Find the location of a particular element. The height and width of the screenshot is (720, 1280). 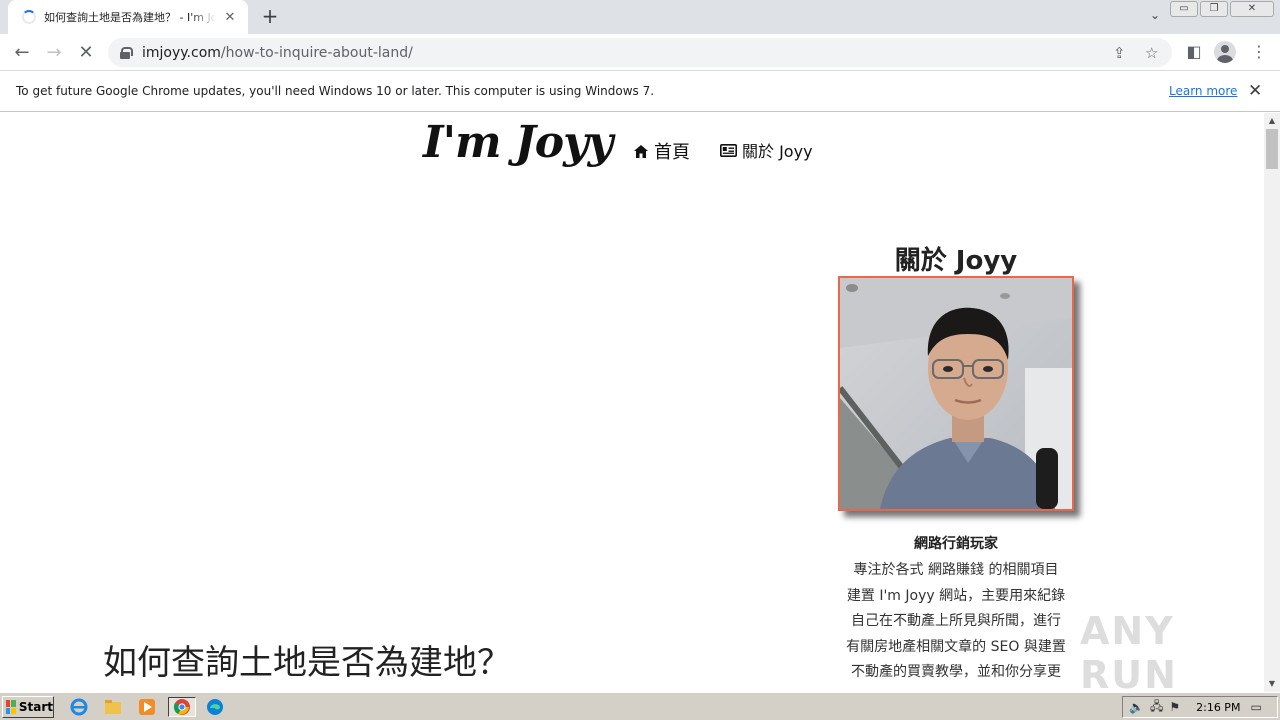

tab-title: 如何查詢土地是否為建地？ - I'm Joyy is located at coordinates (130, 17).